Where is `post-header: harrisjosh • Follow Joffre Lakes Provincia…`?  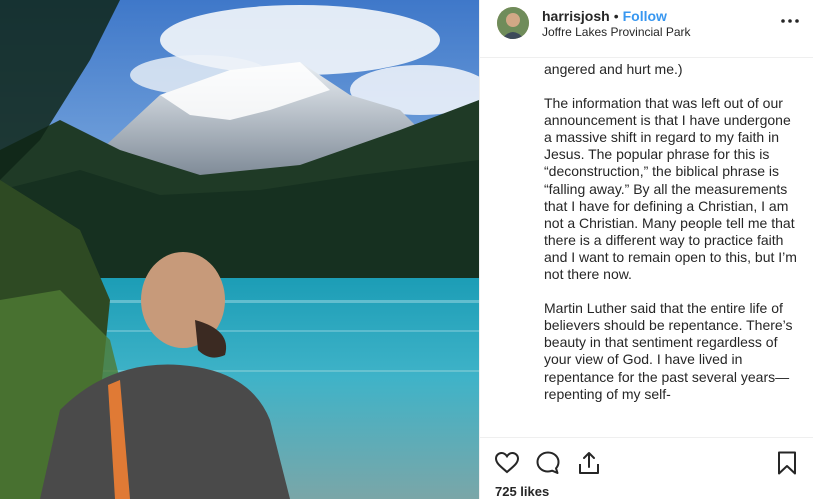
post-header: harrisjosh • Follow Joffre Lakes Provincia… is located at coordinates (646, 29).